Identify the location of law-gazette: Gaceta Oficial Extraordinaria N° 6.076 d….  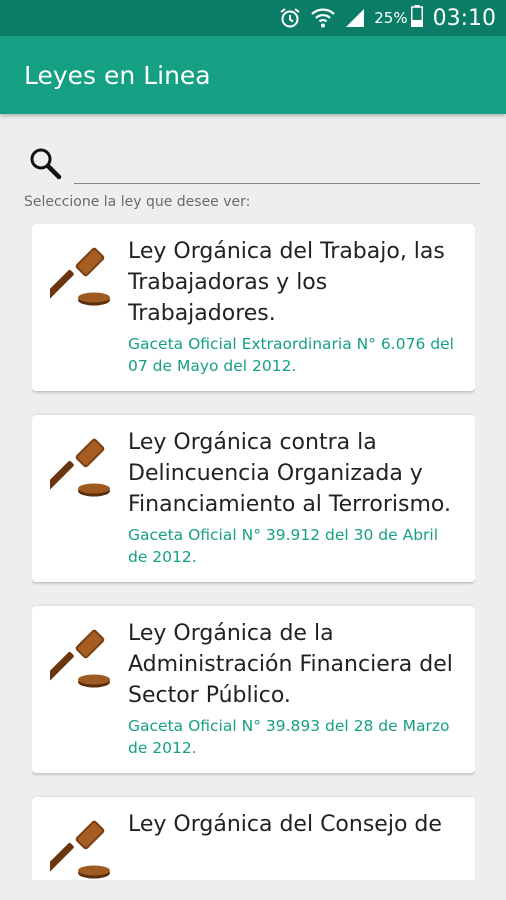
(291, 355).